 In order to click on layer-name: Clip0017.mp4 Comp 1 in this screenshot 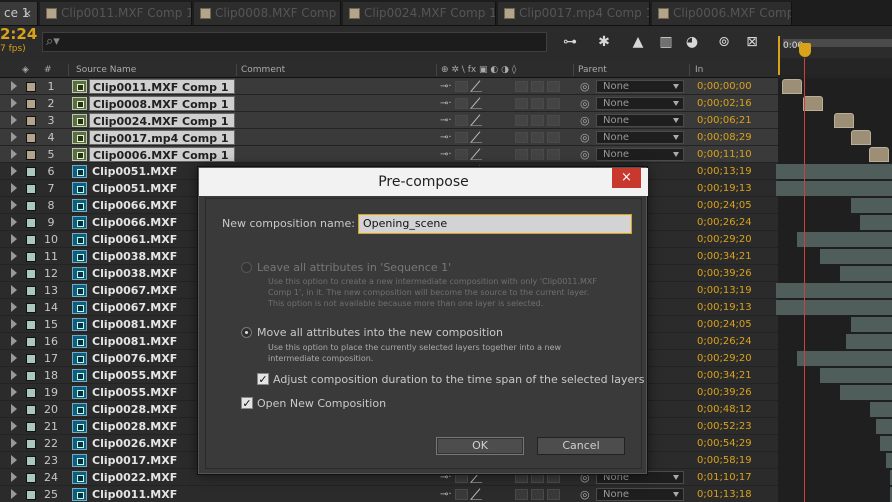, I will do `click(162, 137)`.